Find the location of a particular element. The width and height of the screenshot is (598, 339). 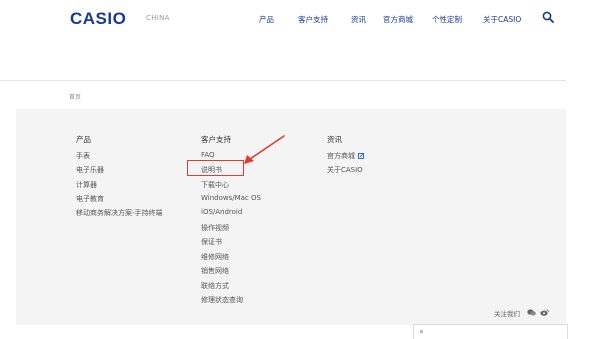

footer-link-contact: 联络方式 is located at coordinates (215, 286).